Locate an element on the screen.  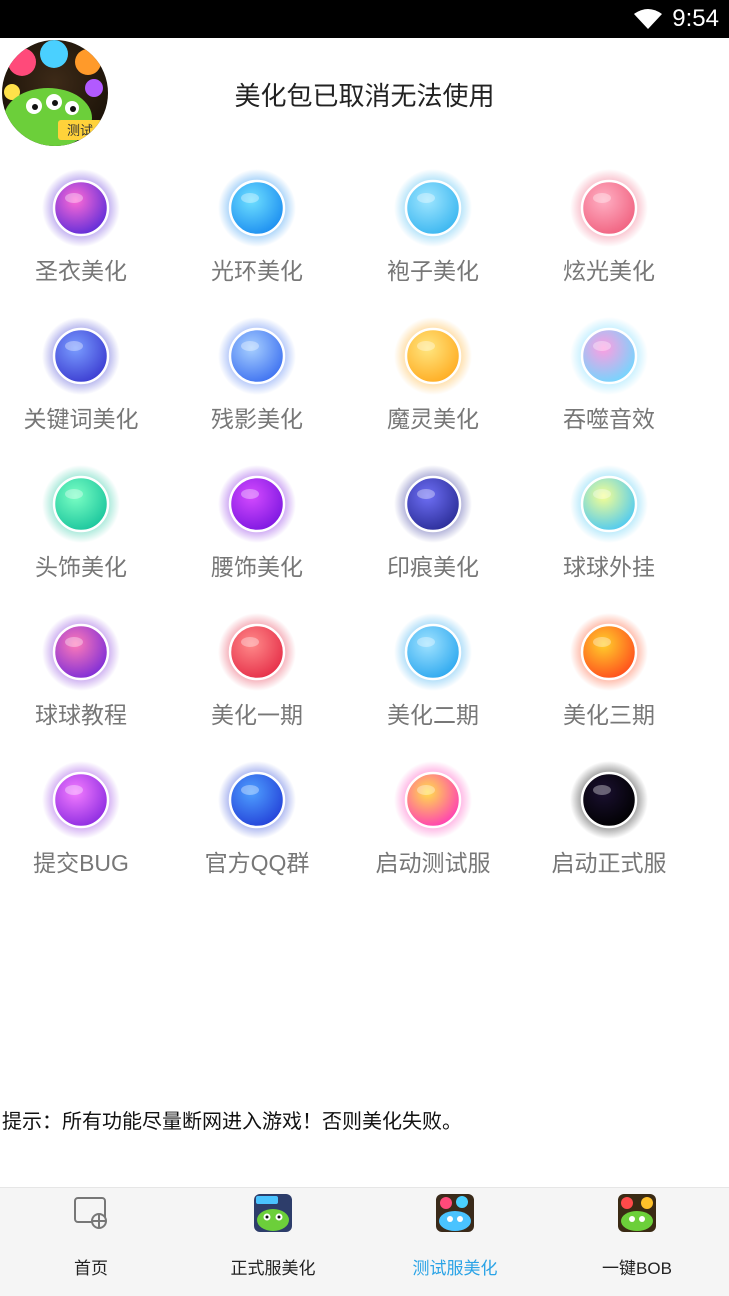
green-orb-icon is located at coordinates (81, 504).